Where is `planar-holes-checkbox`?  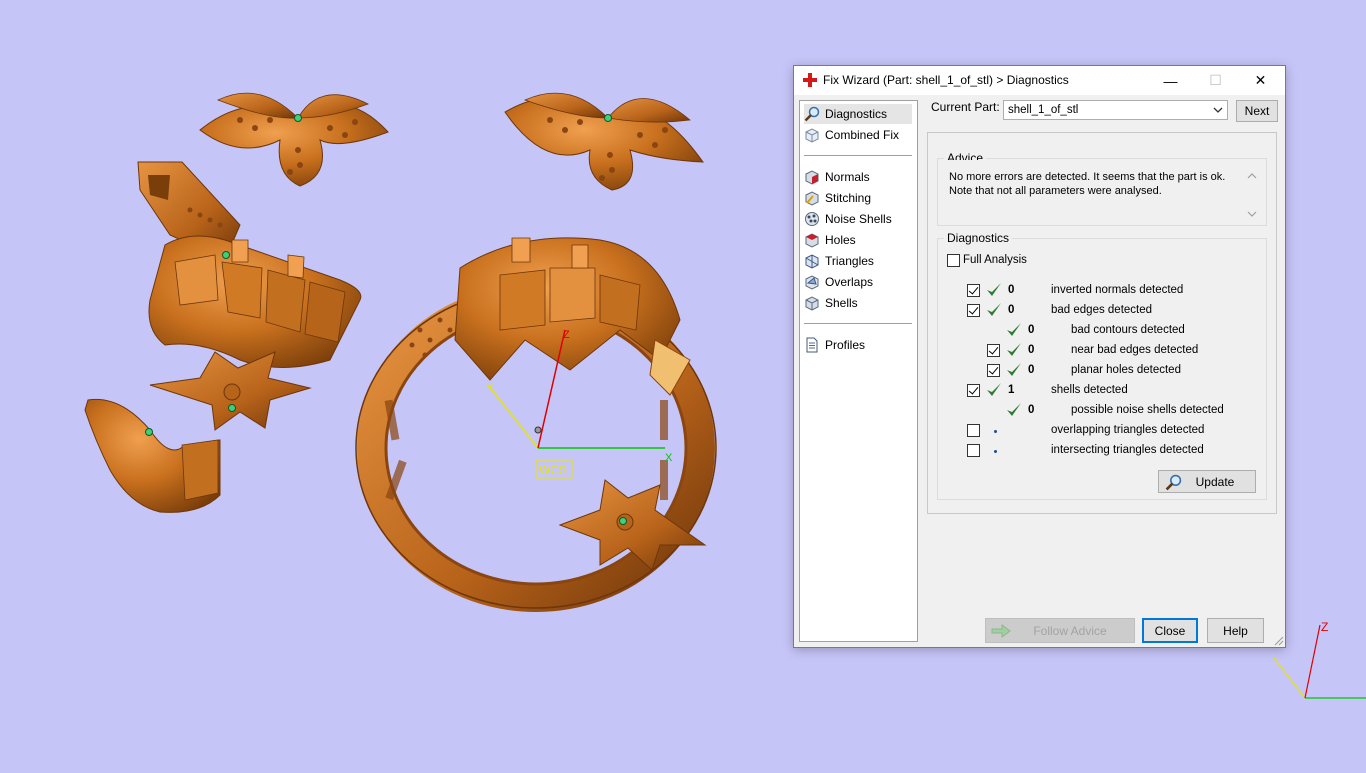
planar-holes-checkbox is located at coordinates (993, 370).